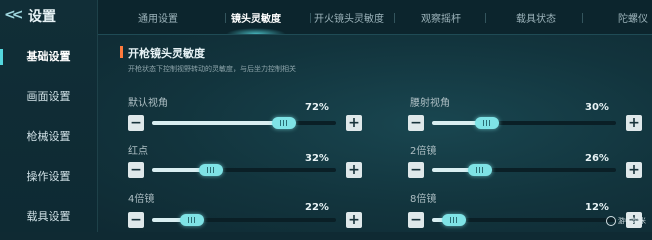  I want to click on slider-value: 30%, so click(597, 107).